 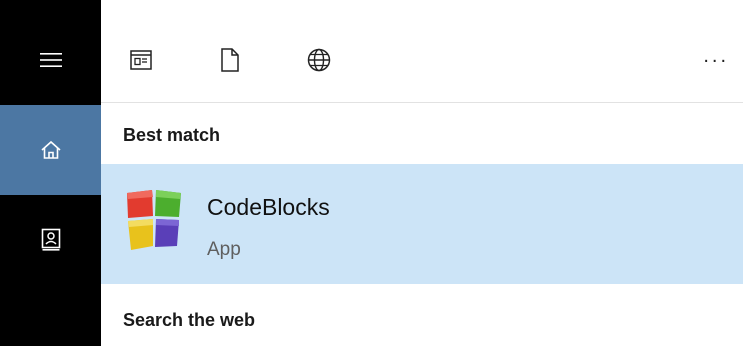 I want to click on sidebar-item-home, so click(x=50, y=150).